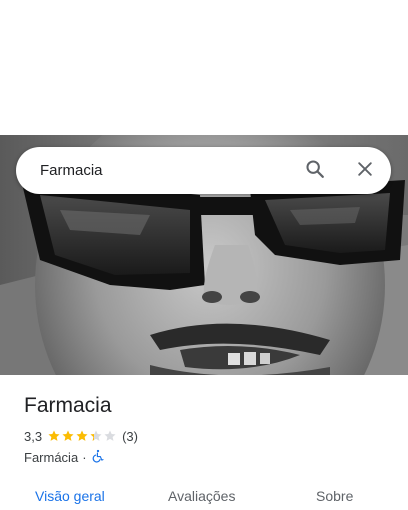 Image resolution: width=408 pixels, height=510 pixels. What do you see at coordinates (98, 457) in the screenshot?
I see `wheelchair-icon` at bounding box center [98, 457].